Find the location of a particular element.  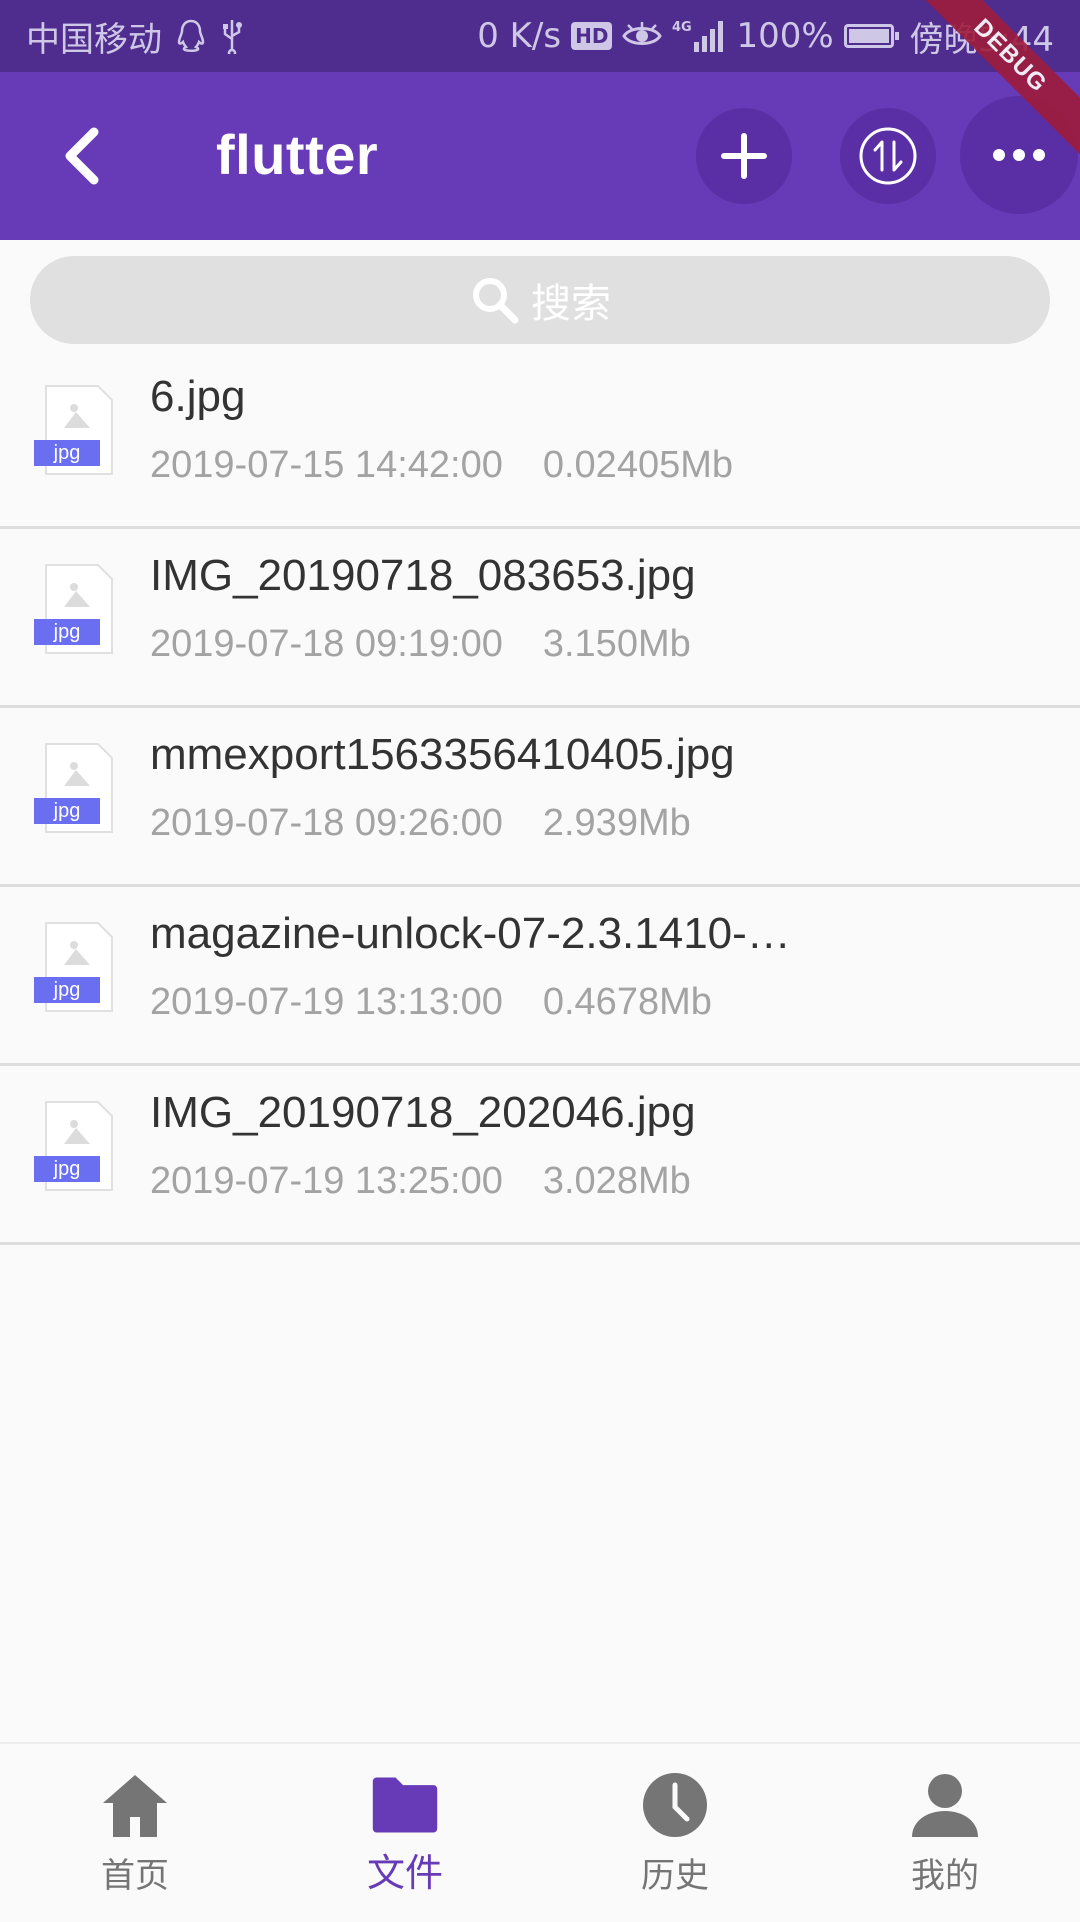

file-meta: 2019-07-18 09:26:00 2.939Mb is located at coordinates (420, 823).